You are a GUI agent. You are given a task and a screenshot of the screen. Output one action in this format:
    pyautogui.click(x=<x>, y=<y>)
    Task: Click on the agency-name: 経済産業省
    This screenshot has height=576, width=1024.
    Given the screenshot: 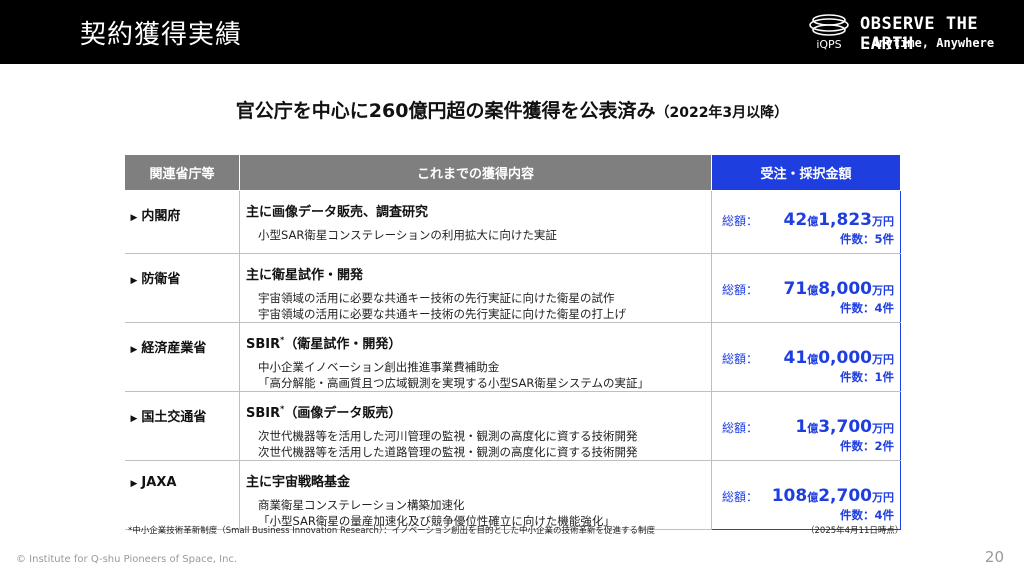 What is the action you would take?
    pyautogui.click(x=174, y=348)
    